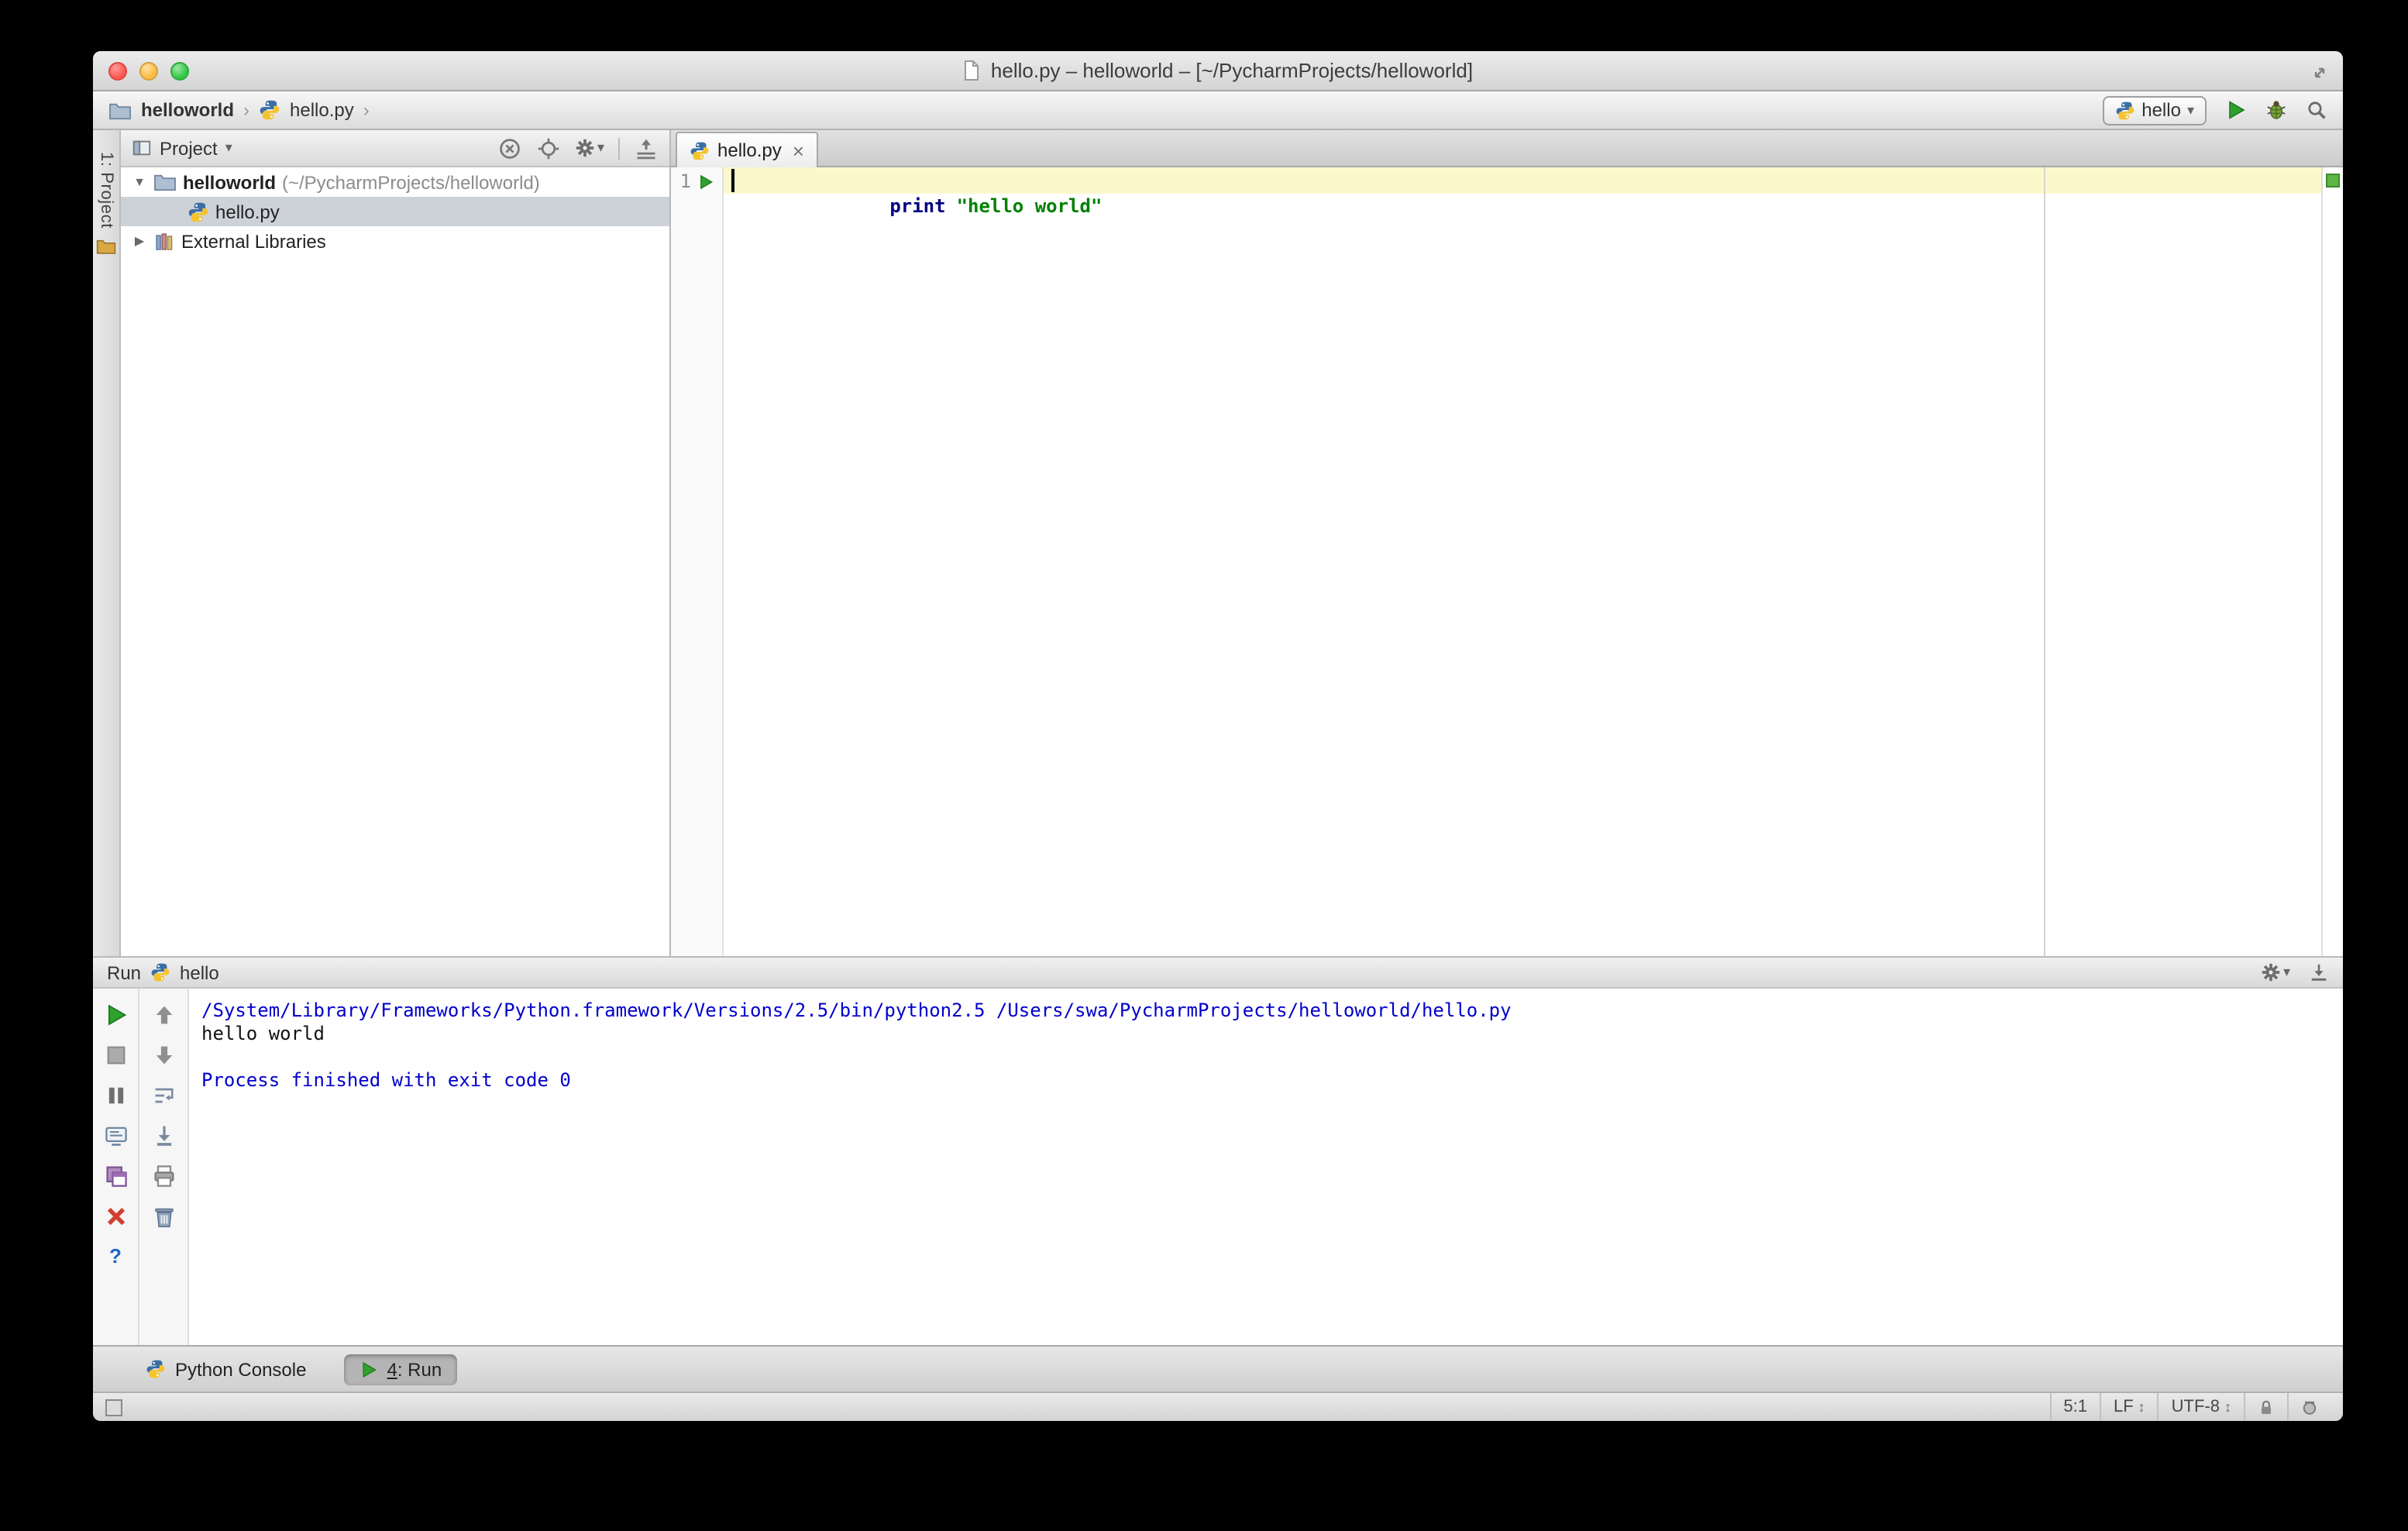  What do you see at coordinates (115, 1055) in the screenshot?
I see `stop-button` at bounding box center [115, 1055].